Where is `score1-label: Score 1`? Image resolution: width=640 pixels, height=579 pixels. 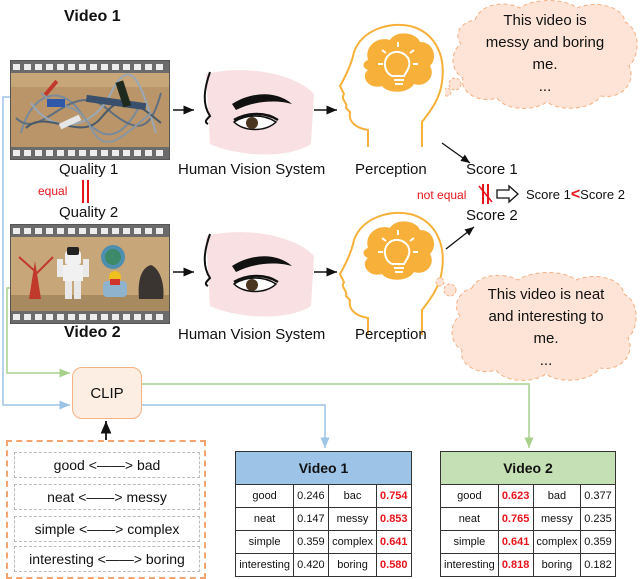
score1-label: Score 1 is located at coordinates (492, 169).